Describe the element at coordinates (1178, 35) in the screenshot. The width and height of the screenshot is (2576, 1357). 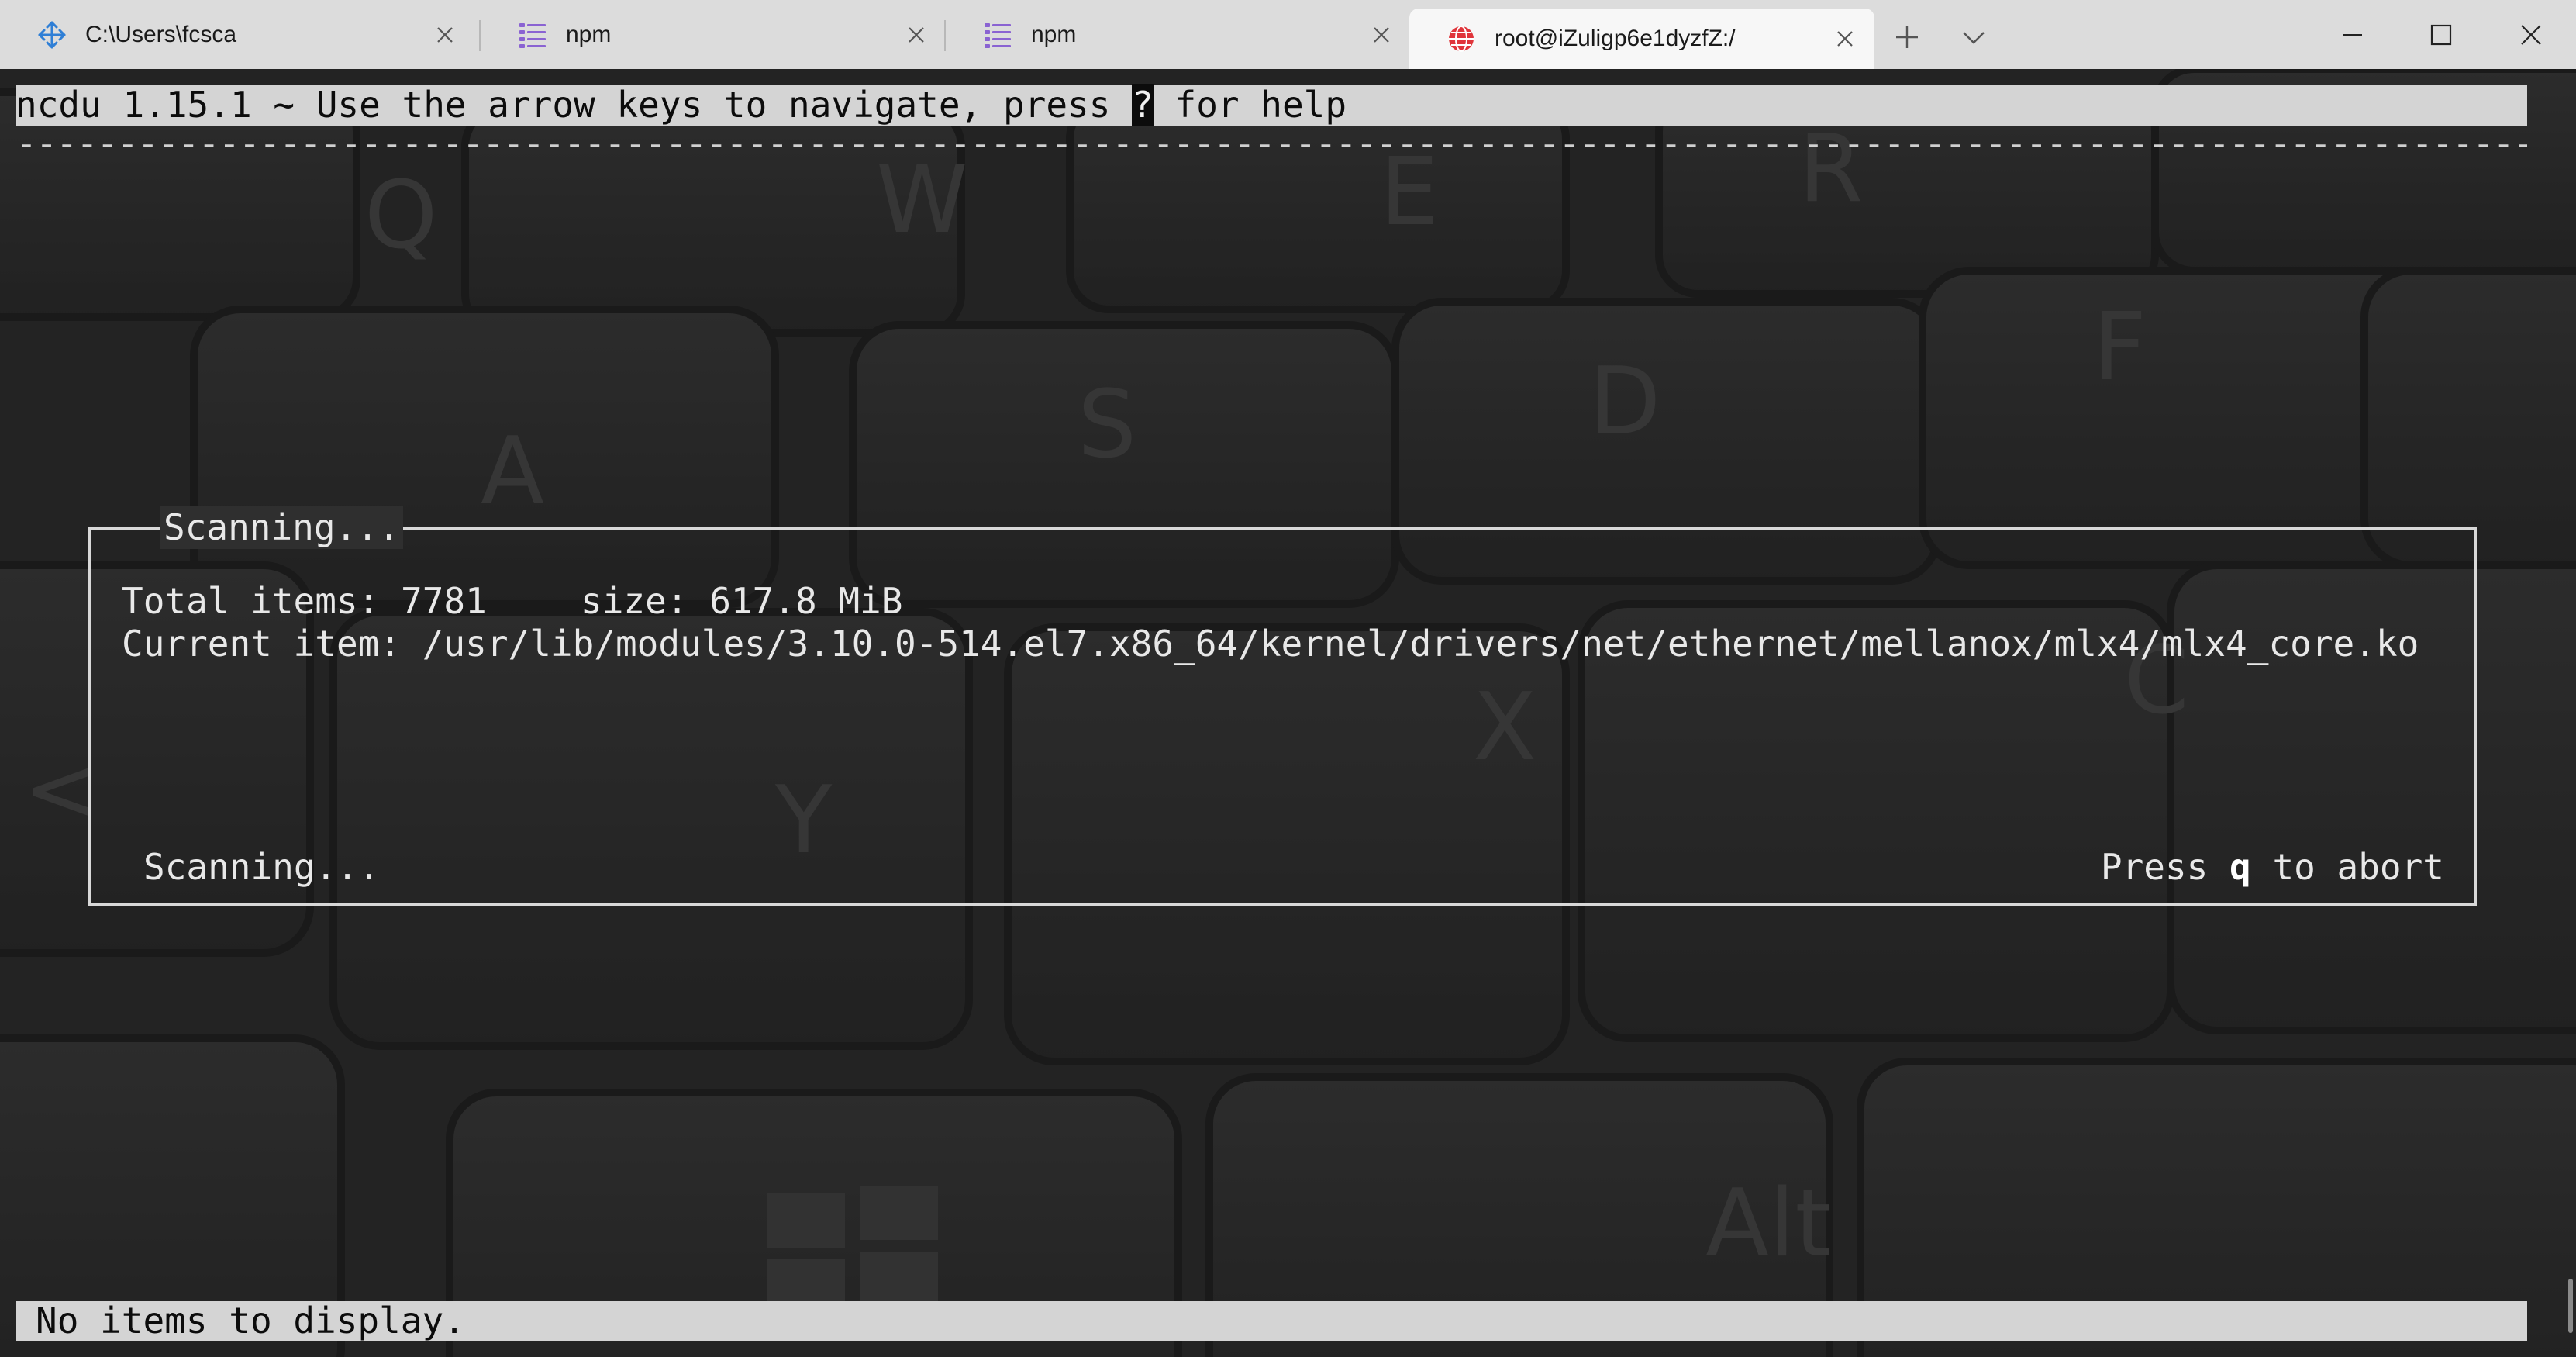
I see `tab-npm-2: npm` at that location.